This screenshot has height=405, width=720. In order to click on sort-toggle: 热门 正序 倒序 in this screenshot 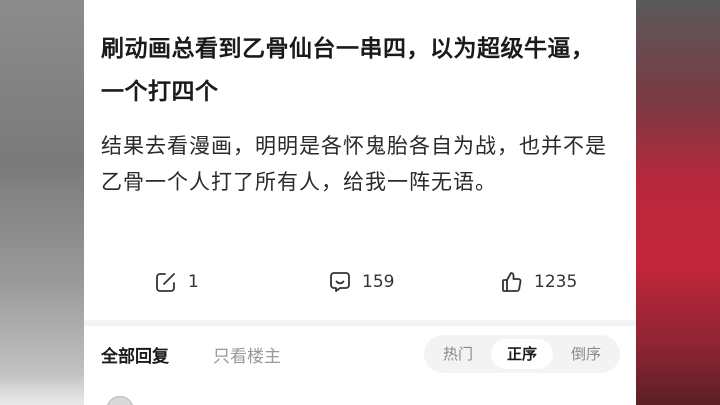, I will do `click(522, 354)`.